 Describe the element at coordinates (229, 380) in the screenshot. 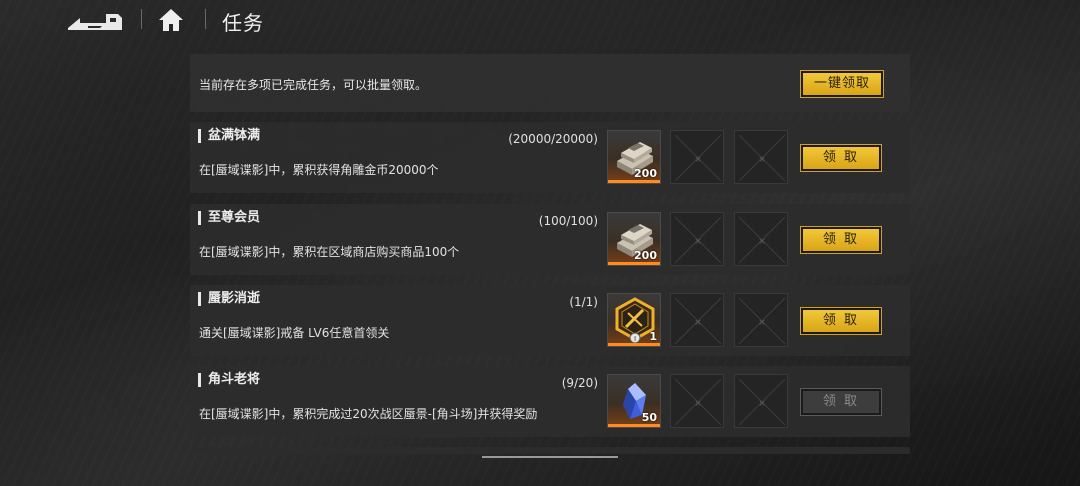

I see `task-title: 角斗老将` at that location.